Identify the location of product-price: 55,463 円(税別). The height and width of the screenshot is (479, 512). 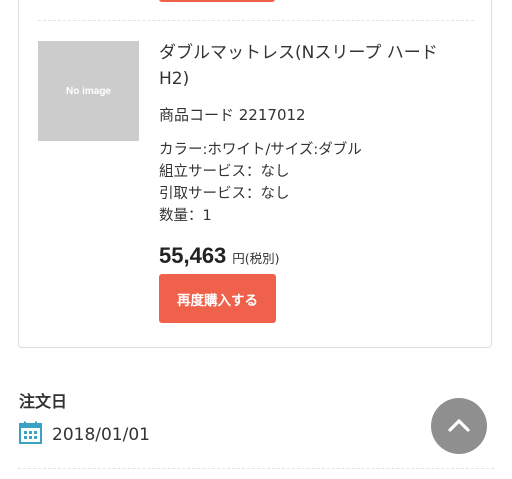
(219, 256).